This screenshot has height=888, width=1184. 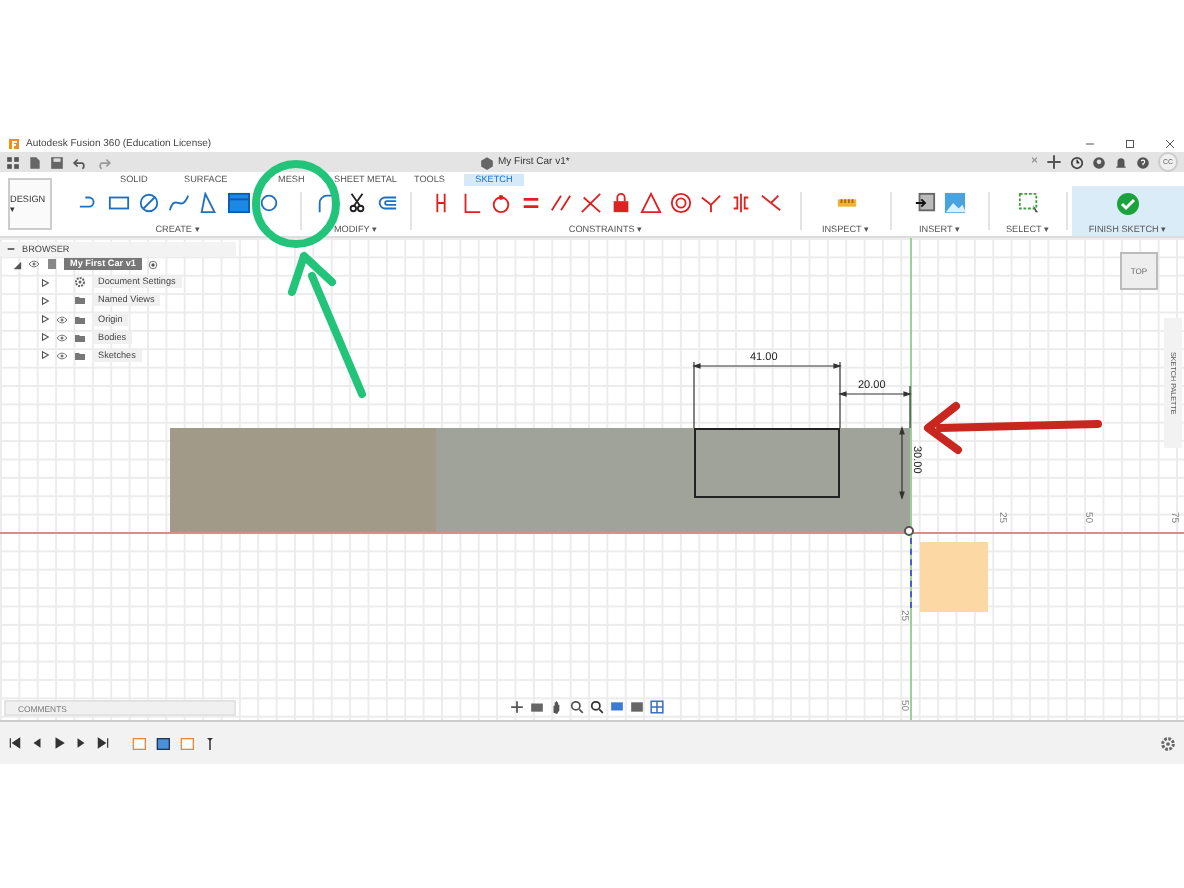 I want to click on tangent-icon, so click(x=771, y=203).